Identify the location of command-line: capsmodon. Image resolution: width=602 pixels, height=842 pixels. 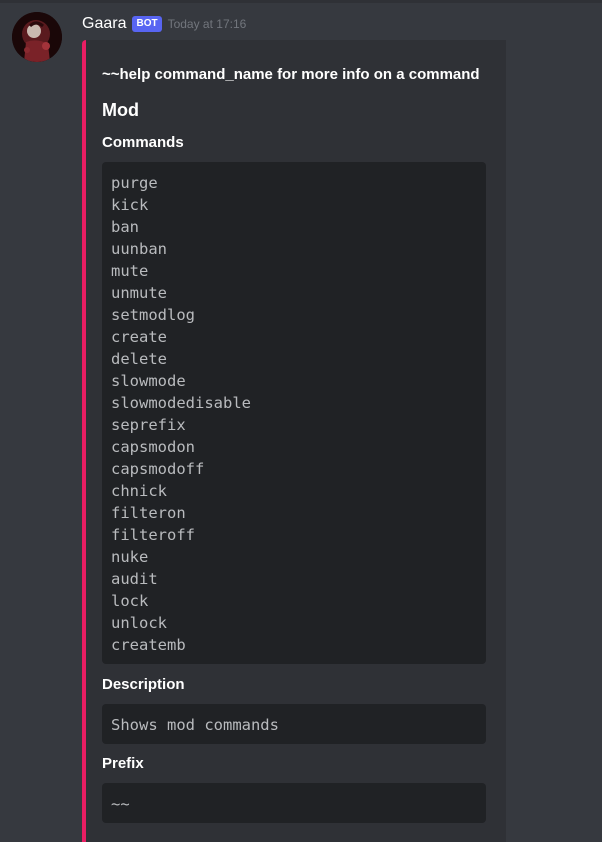
(153, 447).